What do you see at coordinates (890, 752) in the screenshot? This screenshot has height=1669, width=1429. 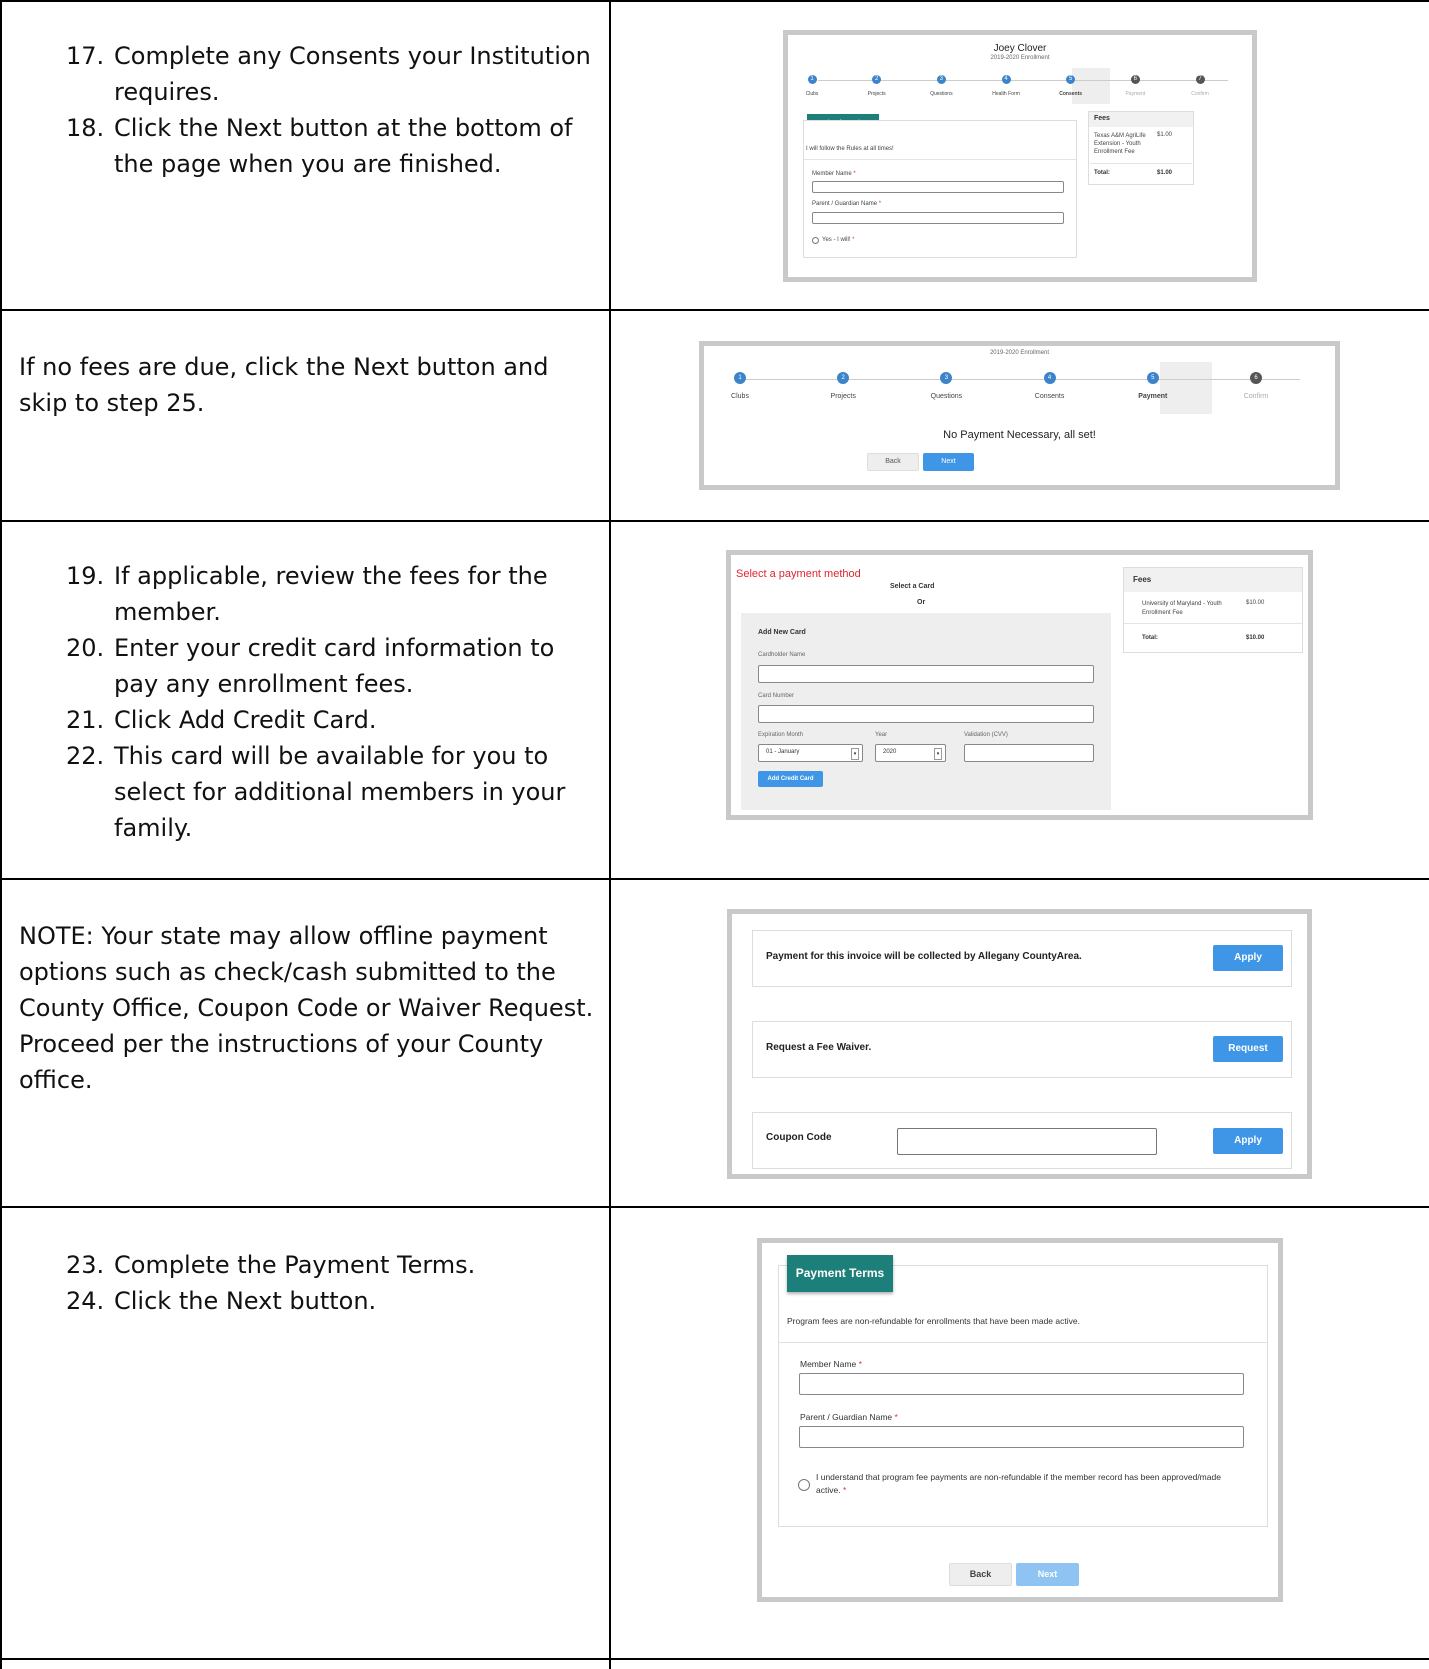 I see `selected-year: 2020` at bounding box center [890, 752].